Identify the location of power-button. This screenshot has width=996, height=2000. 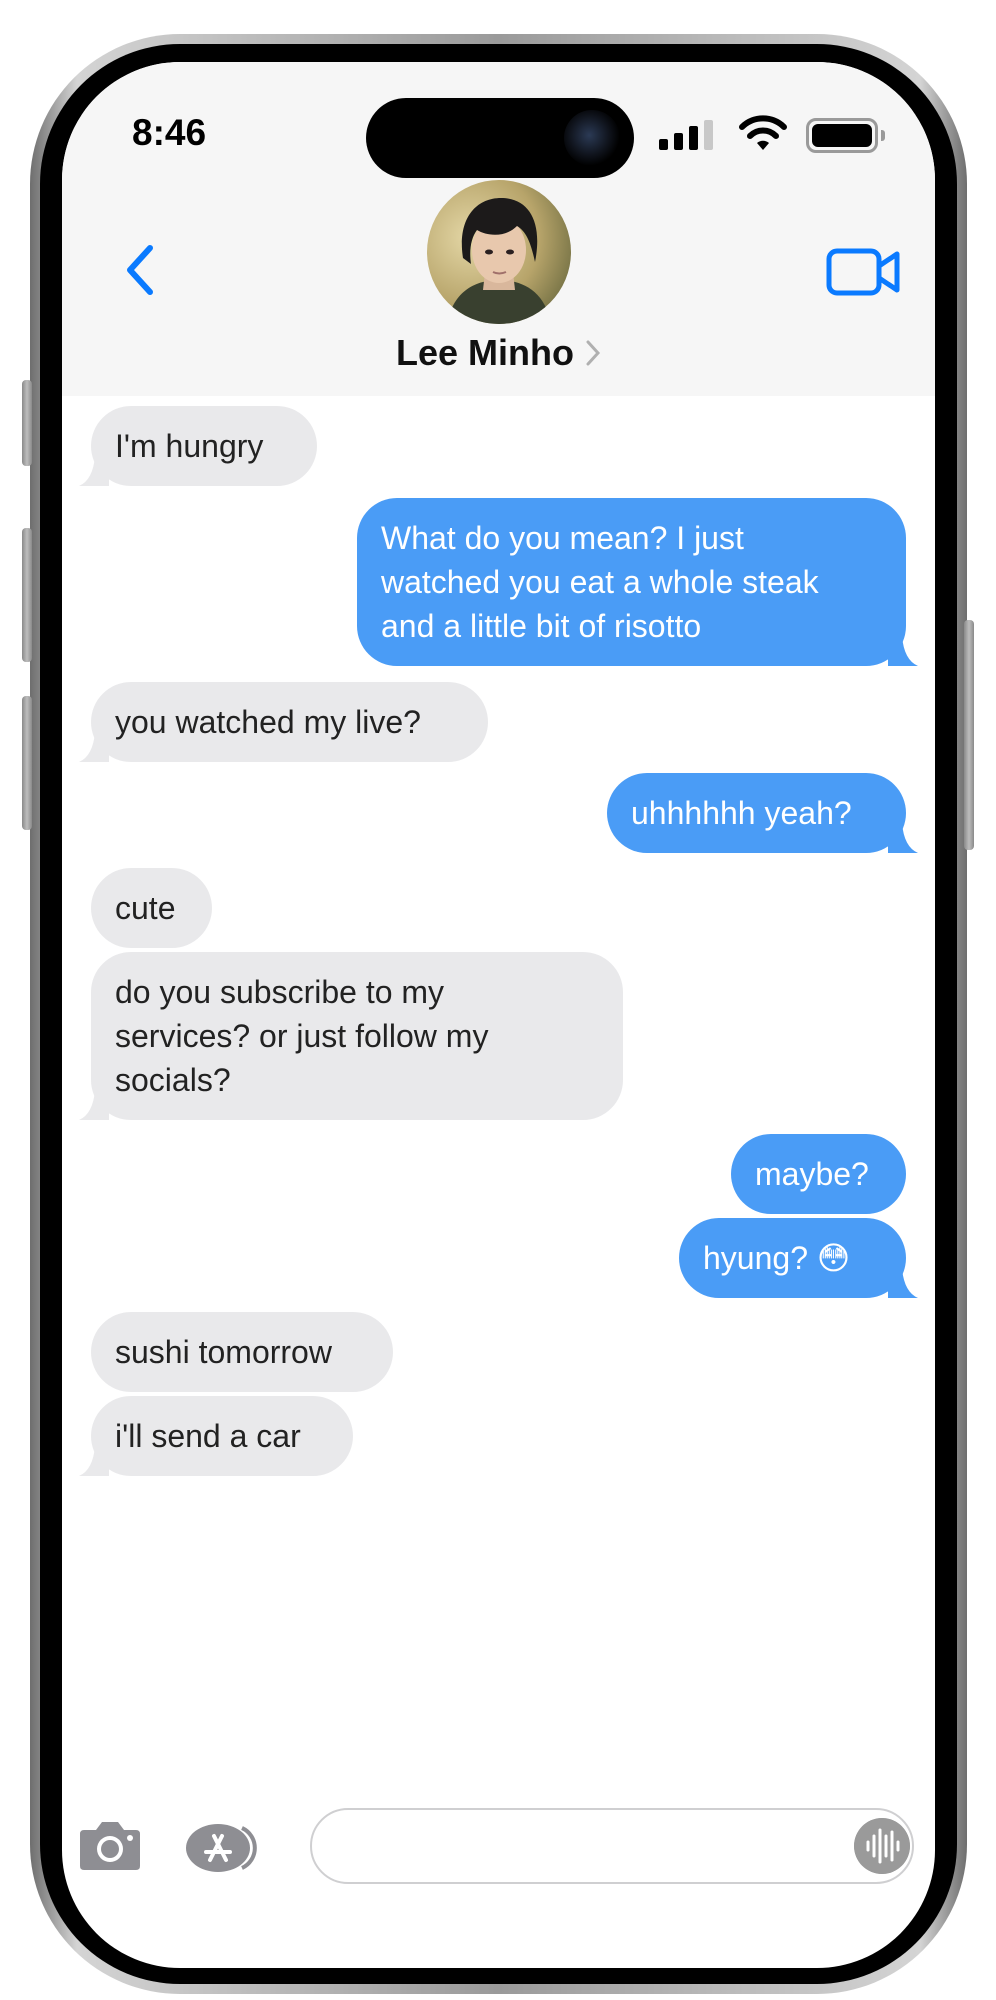
(969, 735).